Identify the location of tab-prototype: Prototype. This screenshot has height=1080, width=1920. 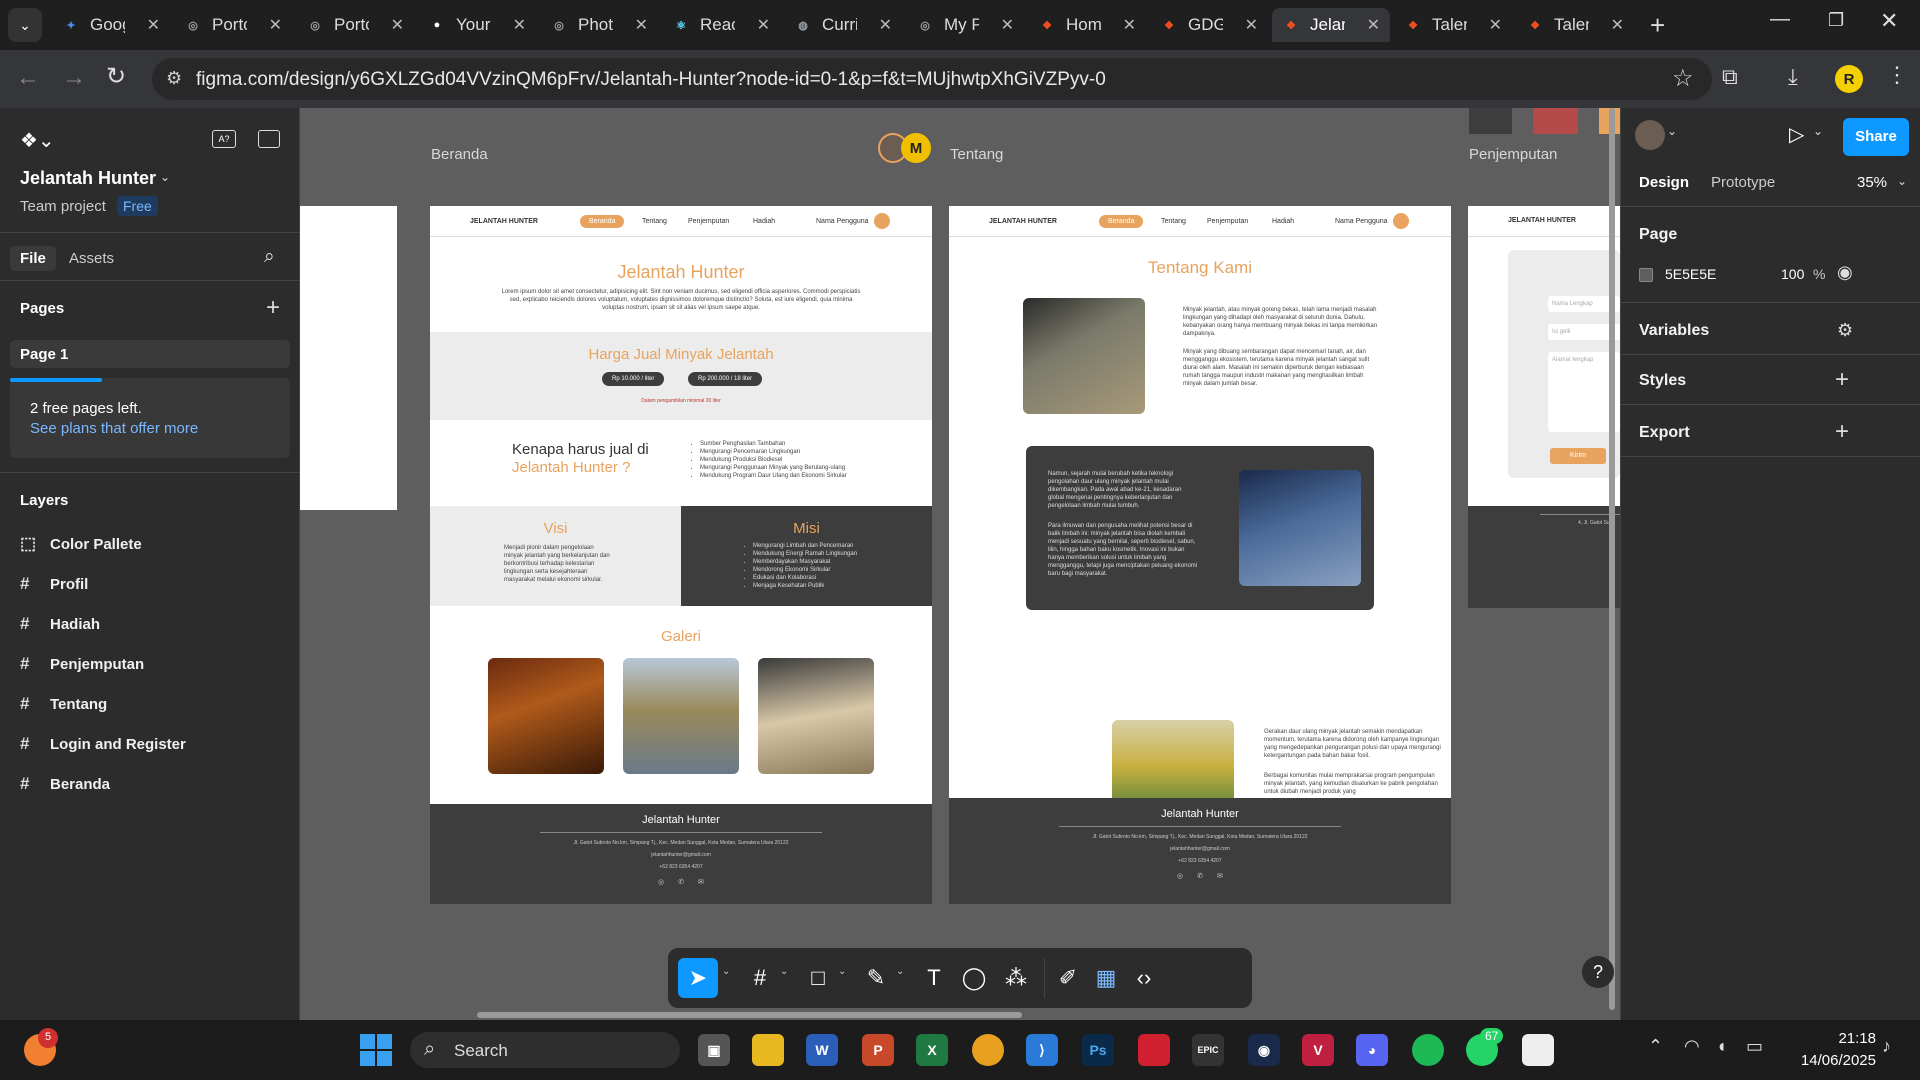
(1743, 182).